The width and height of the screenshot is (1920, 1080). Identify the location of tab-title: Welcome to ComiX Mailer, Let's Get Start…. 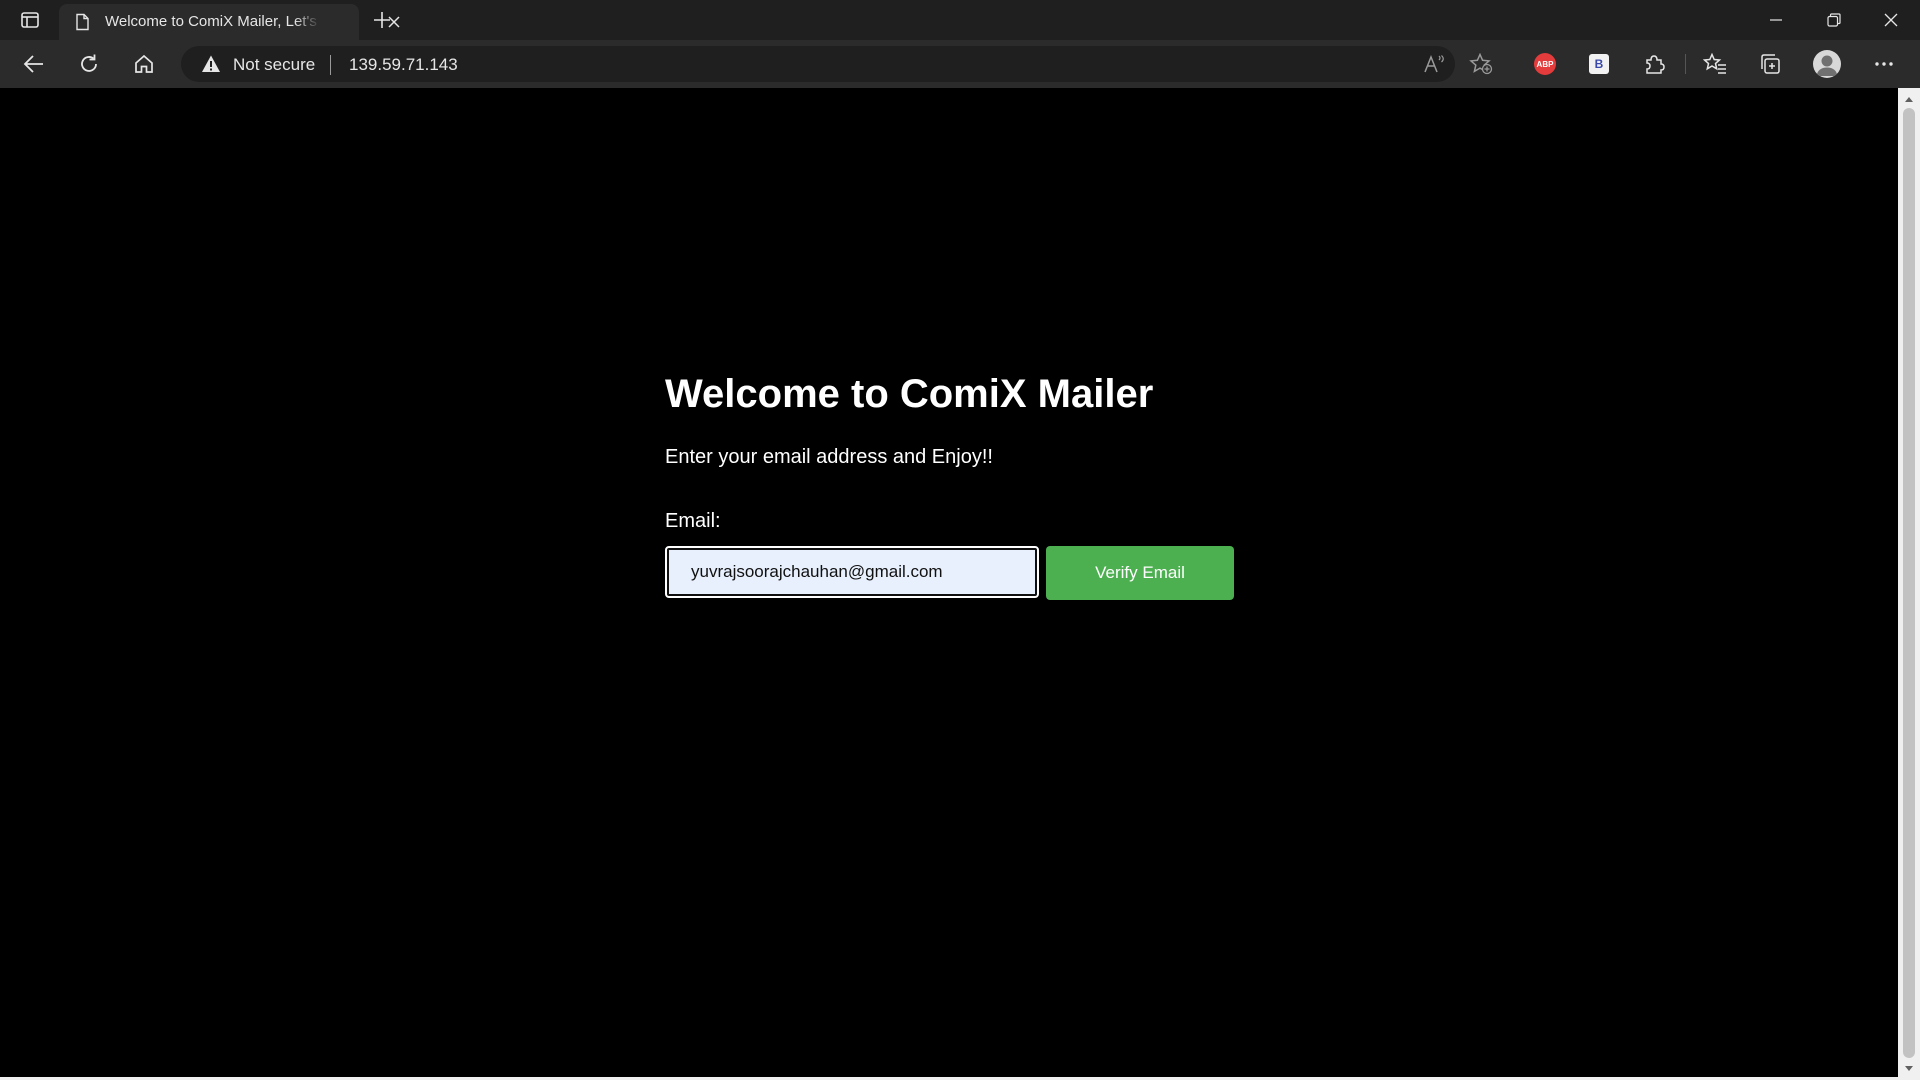
(212, 21).